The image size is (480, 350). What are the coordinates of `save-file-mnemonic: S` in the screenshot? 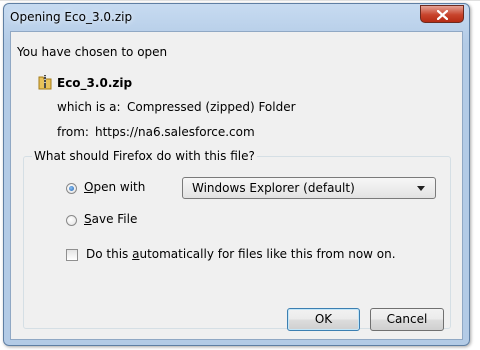 It's located at (88, 219).